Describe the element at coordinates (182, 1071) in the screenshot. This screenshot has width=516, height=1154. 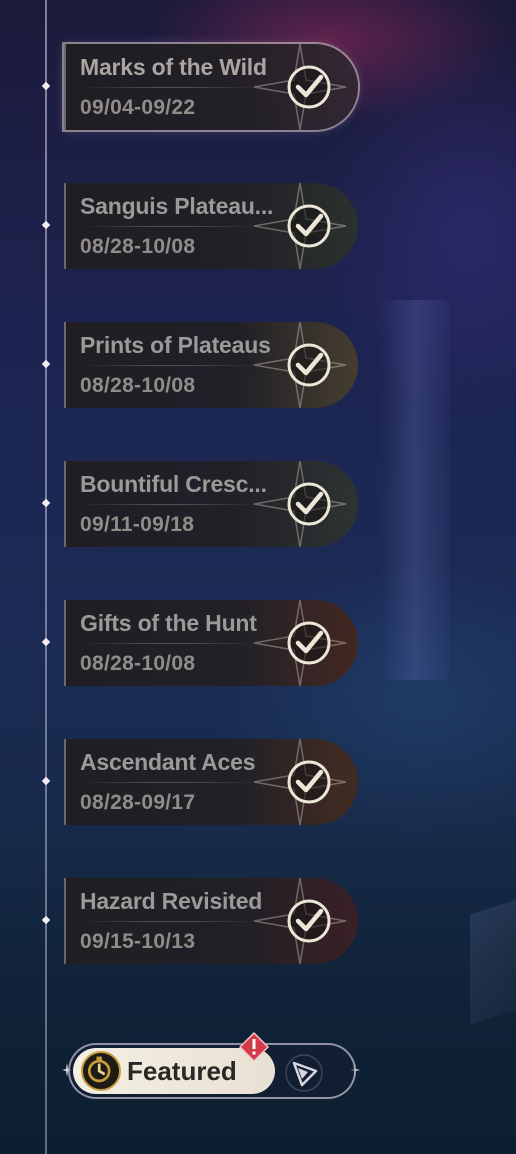
I see `featured-label: Featured` at that location.